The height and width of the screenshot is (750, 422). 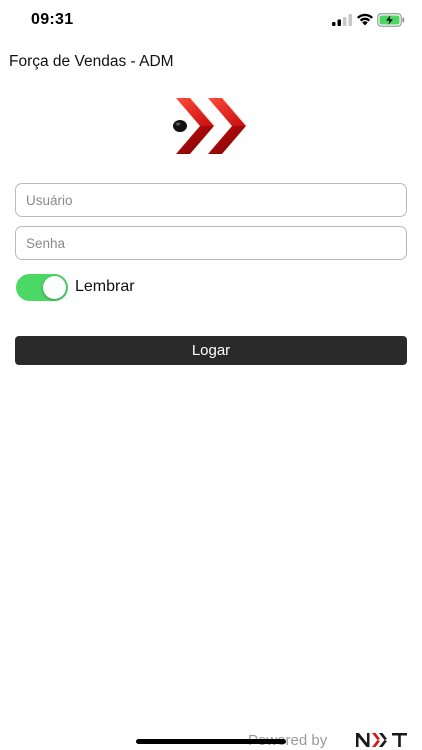 I want to click on toggle-knob, so click(x=54, y=287).